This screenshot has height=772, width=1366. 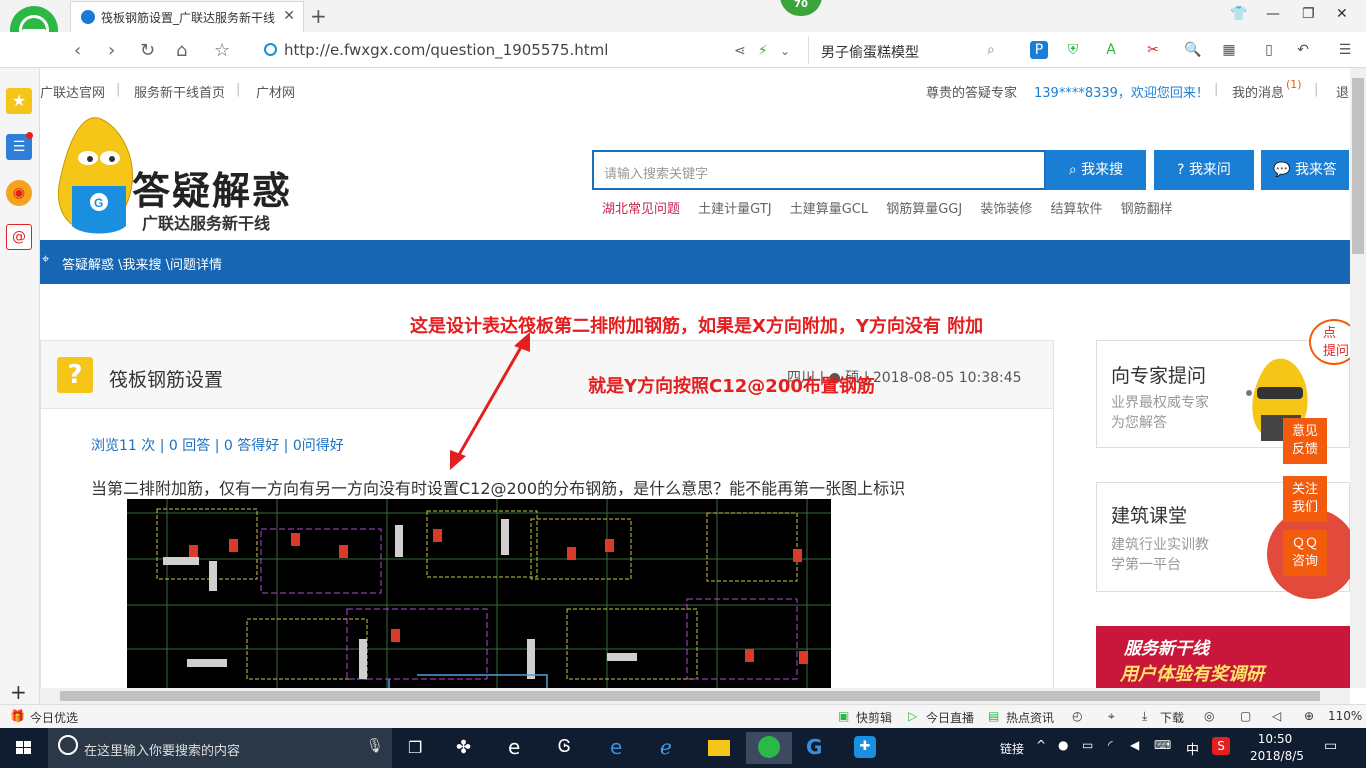 What do you see at coordinates (173, 175) in the screenshot?
I see `site-logo: G 答疑解惑 广联达服务新干线` at bounding box center [173, 175].